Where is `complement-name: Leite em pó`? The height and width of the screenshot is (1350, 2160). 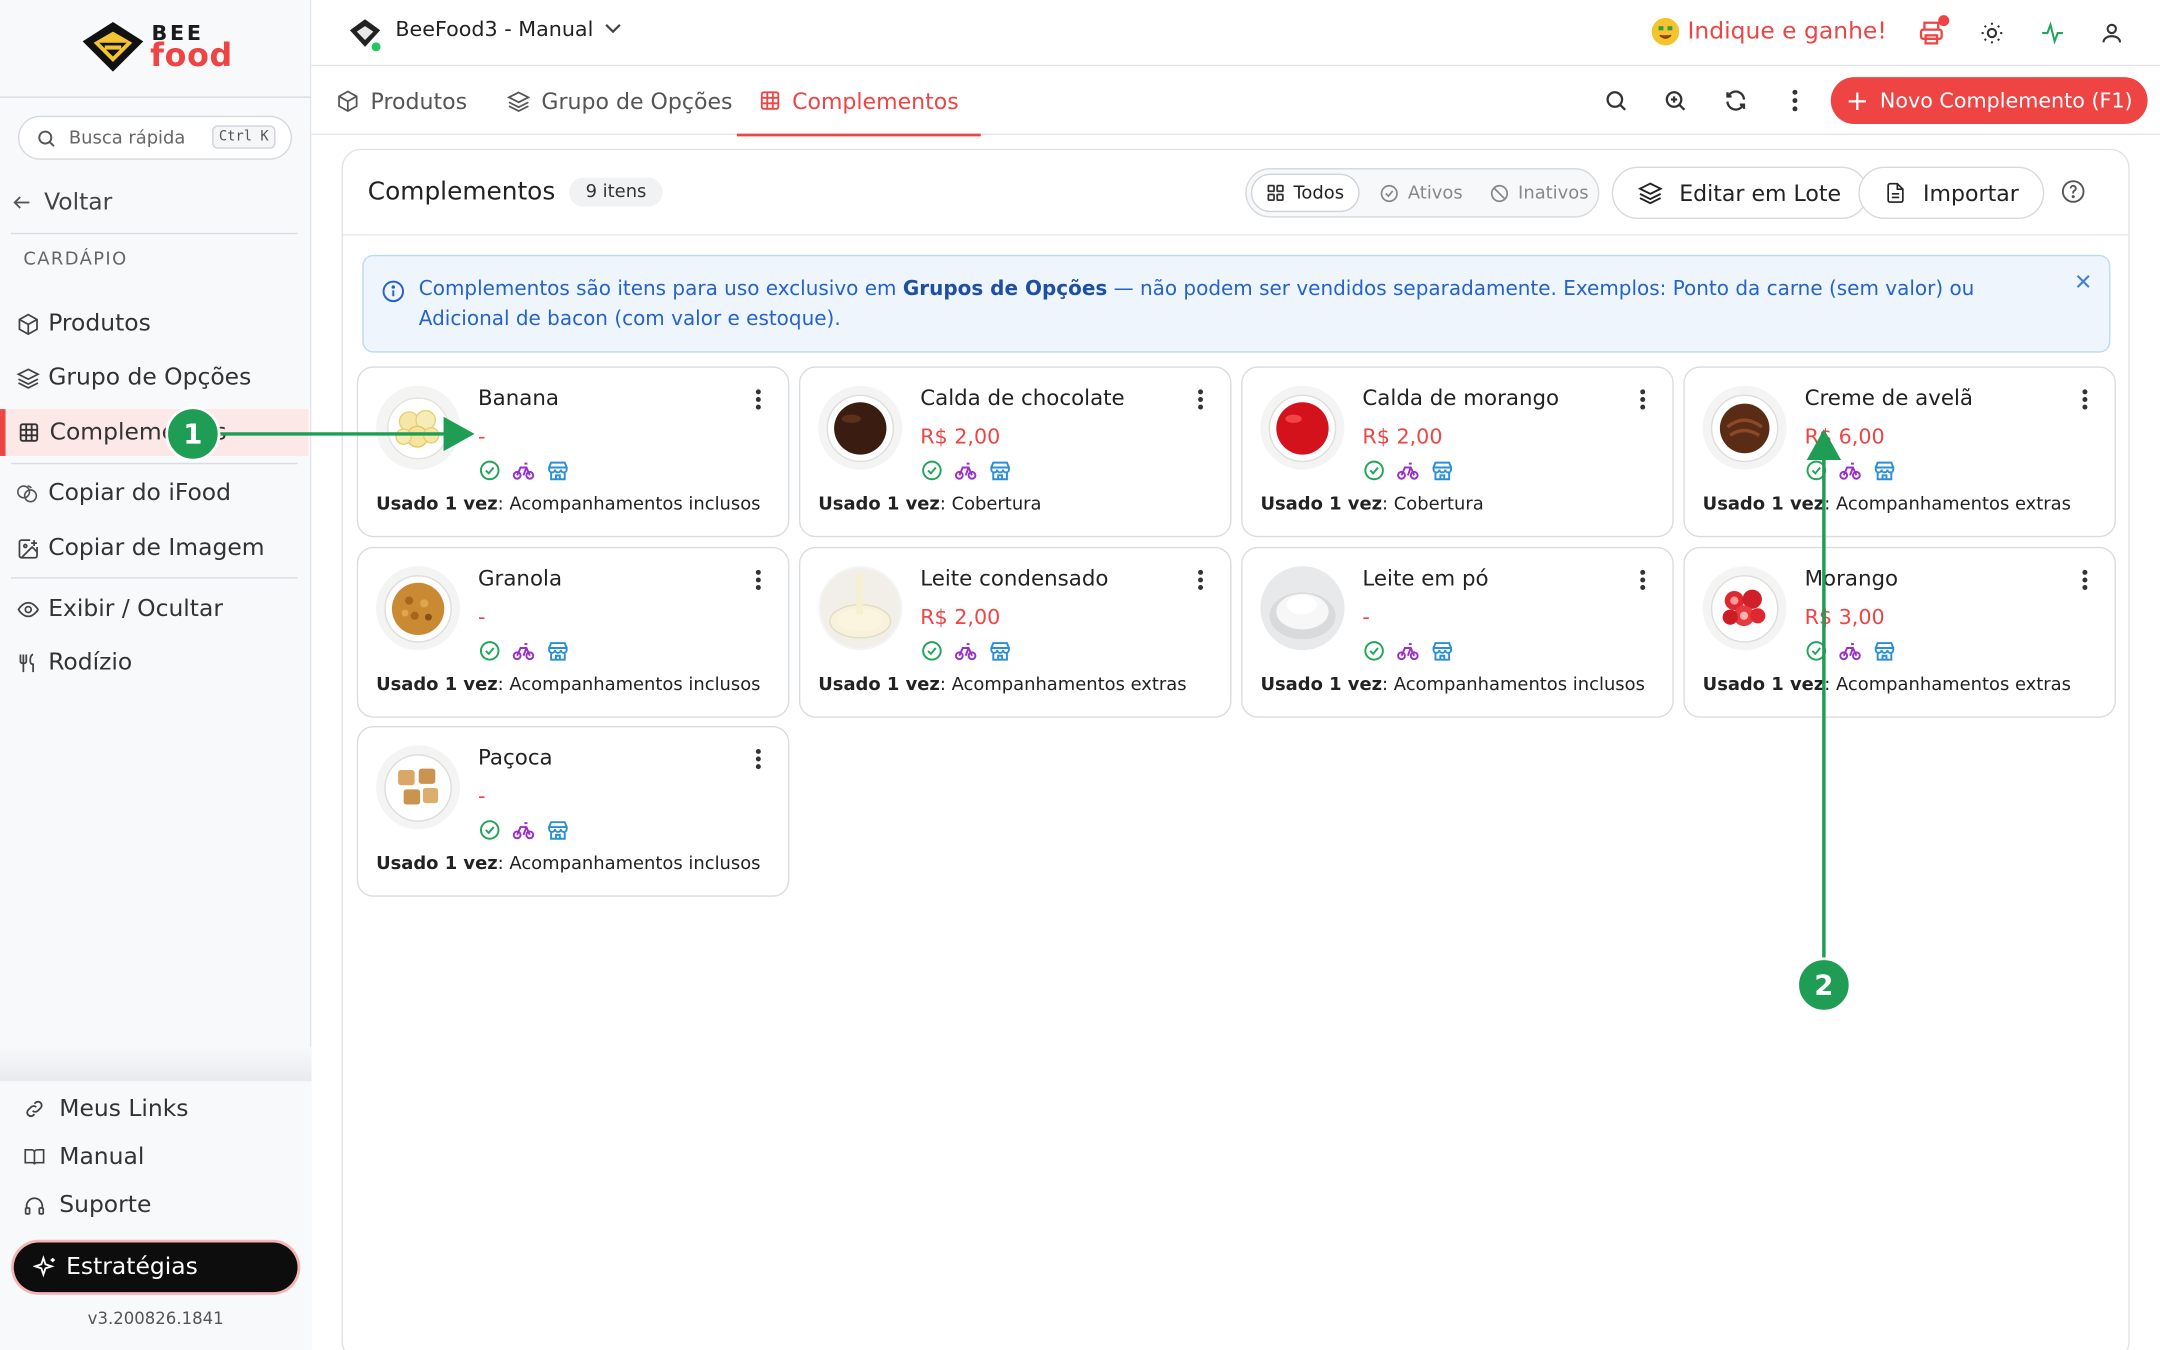 complement-name: Leite em pó is located at coordinates (1425, 578).